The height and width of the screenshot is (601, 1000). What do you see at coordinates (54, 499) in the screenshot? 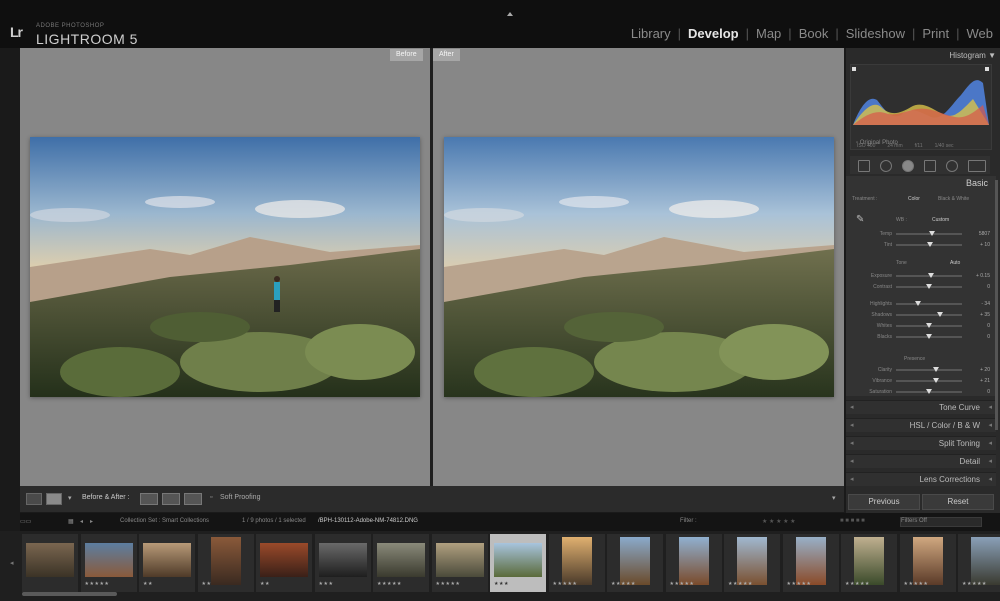
I see `before-after-view-button` at bounding box center [54, 499].